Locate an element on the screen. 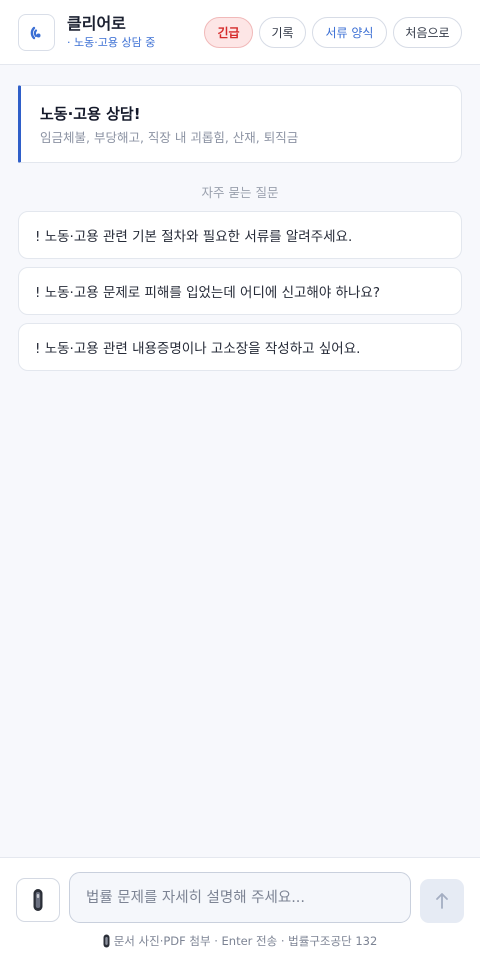 This screenshot has width=480, height=960. faq-item: ! 노동·고용 문제로 피해를 입었는데 어디에 신고해야 하나요? is located at coordinates (240, 291).